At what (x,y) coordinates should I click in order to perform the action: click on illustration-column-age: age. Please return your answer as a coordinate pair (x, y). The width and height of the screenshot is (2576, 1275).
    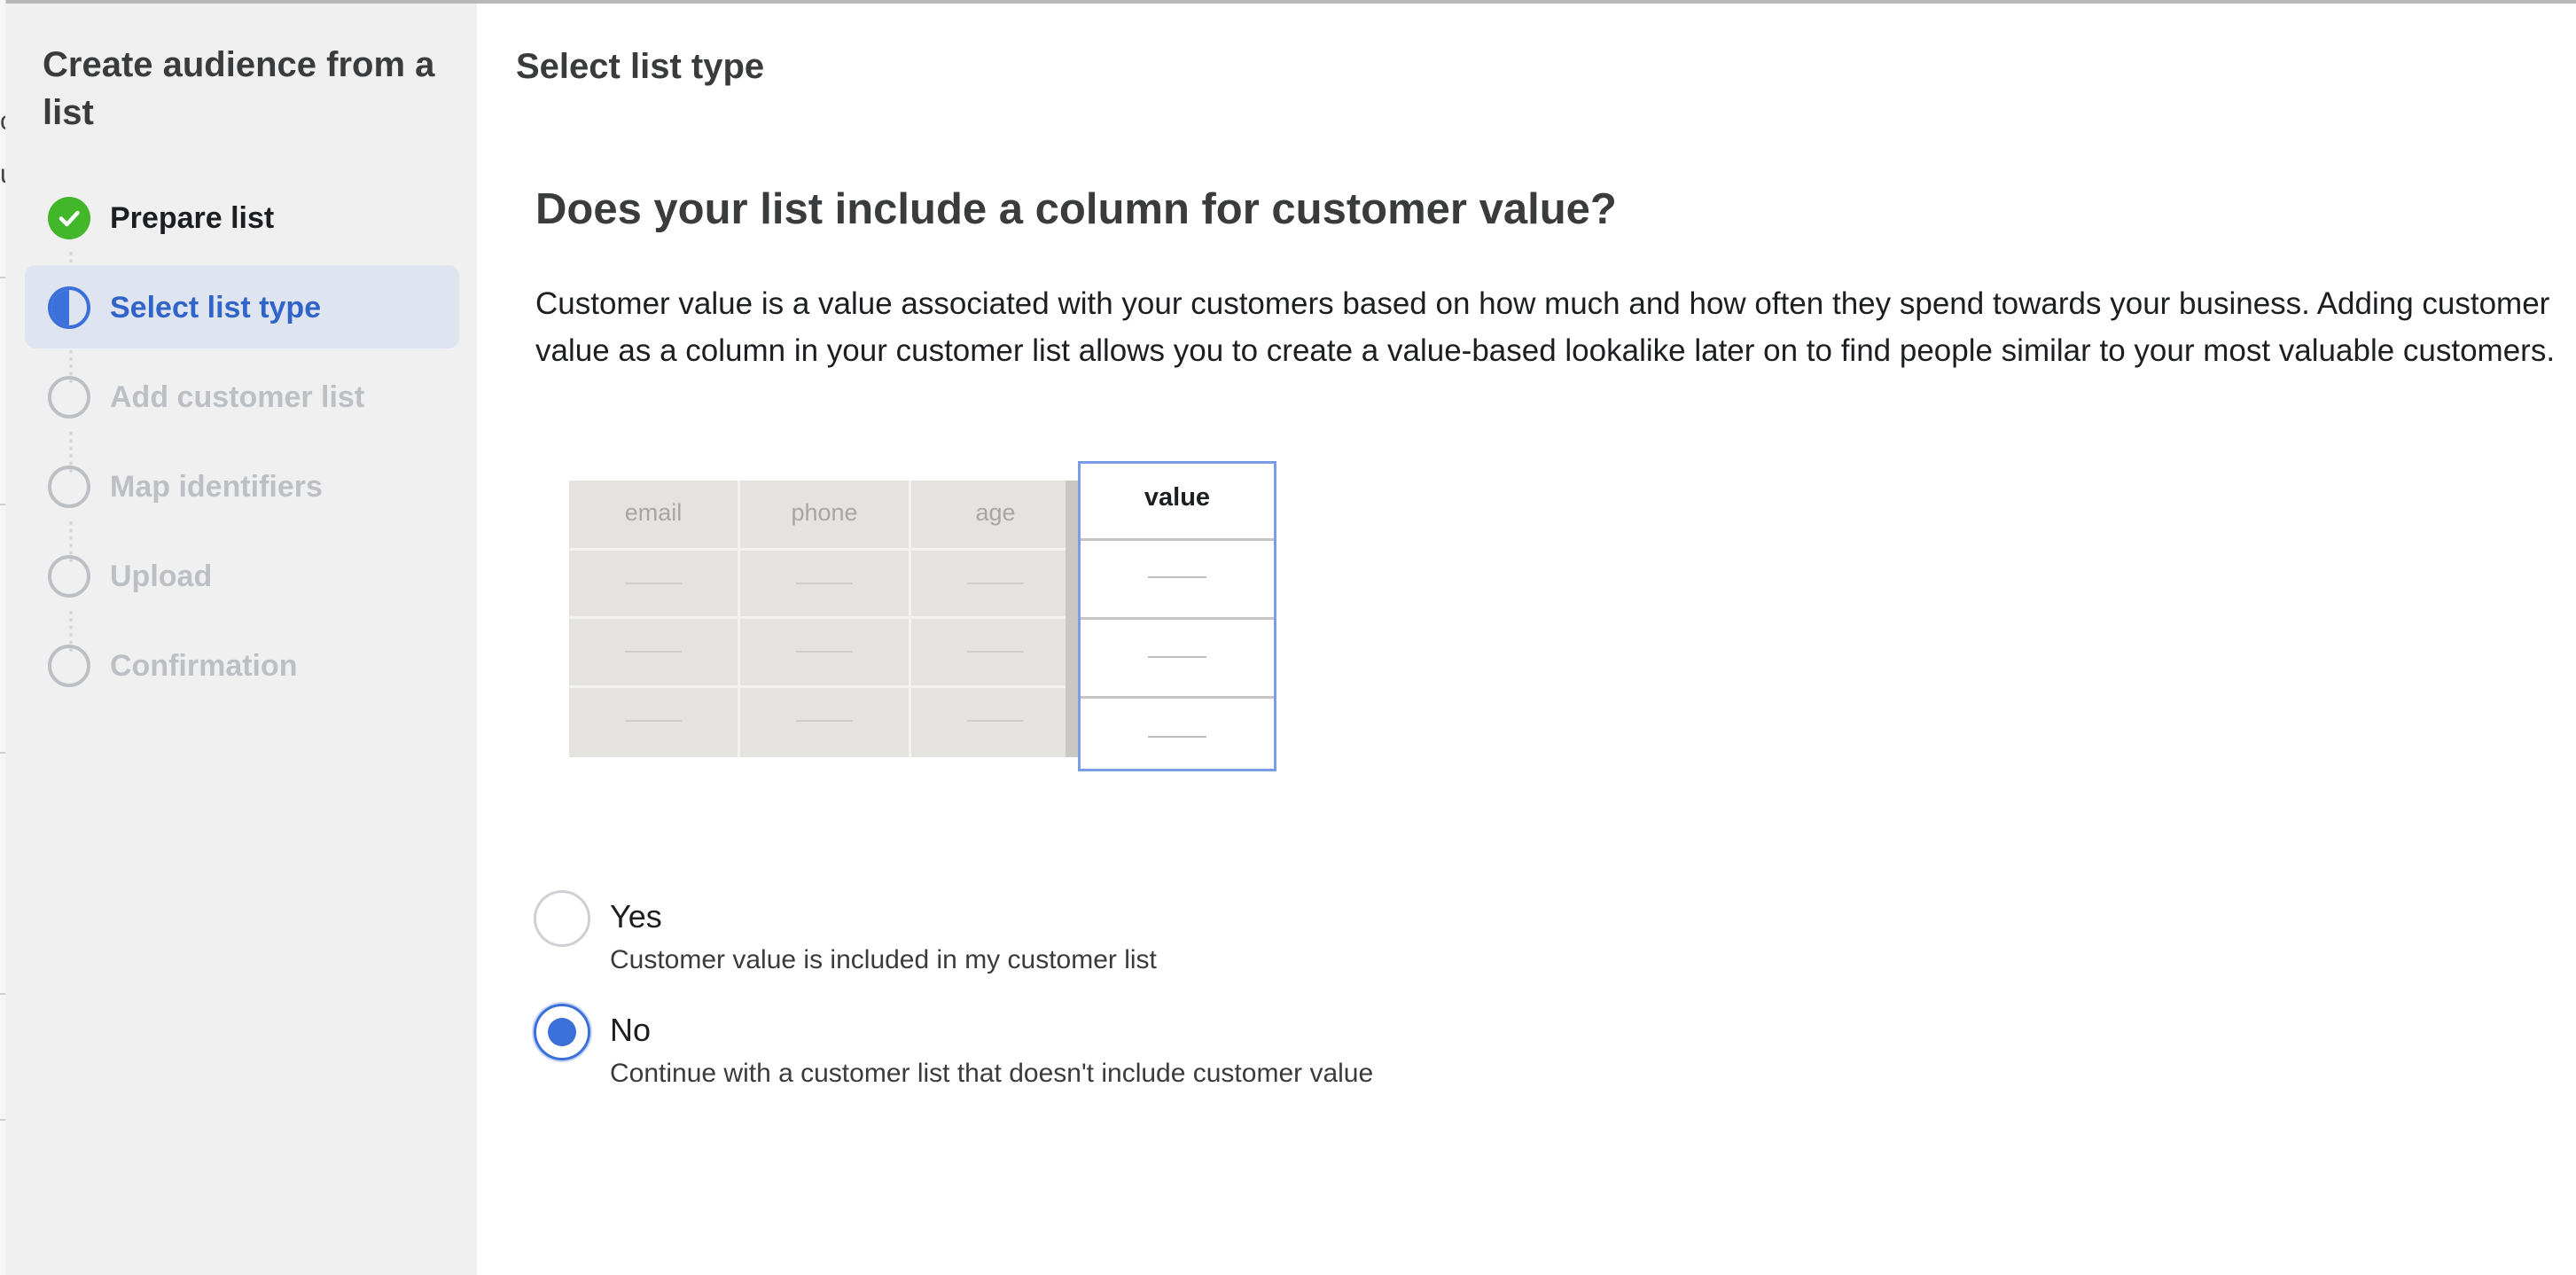
    Looking at the image, I should click on (995, 513).